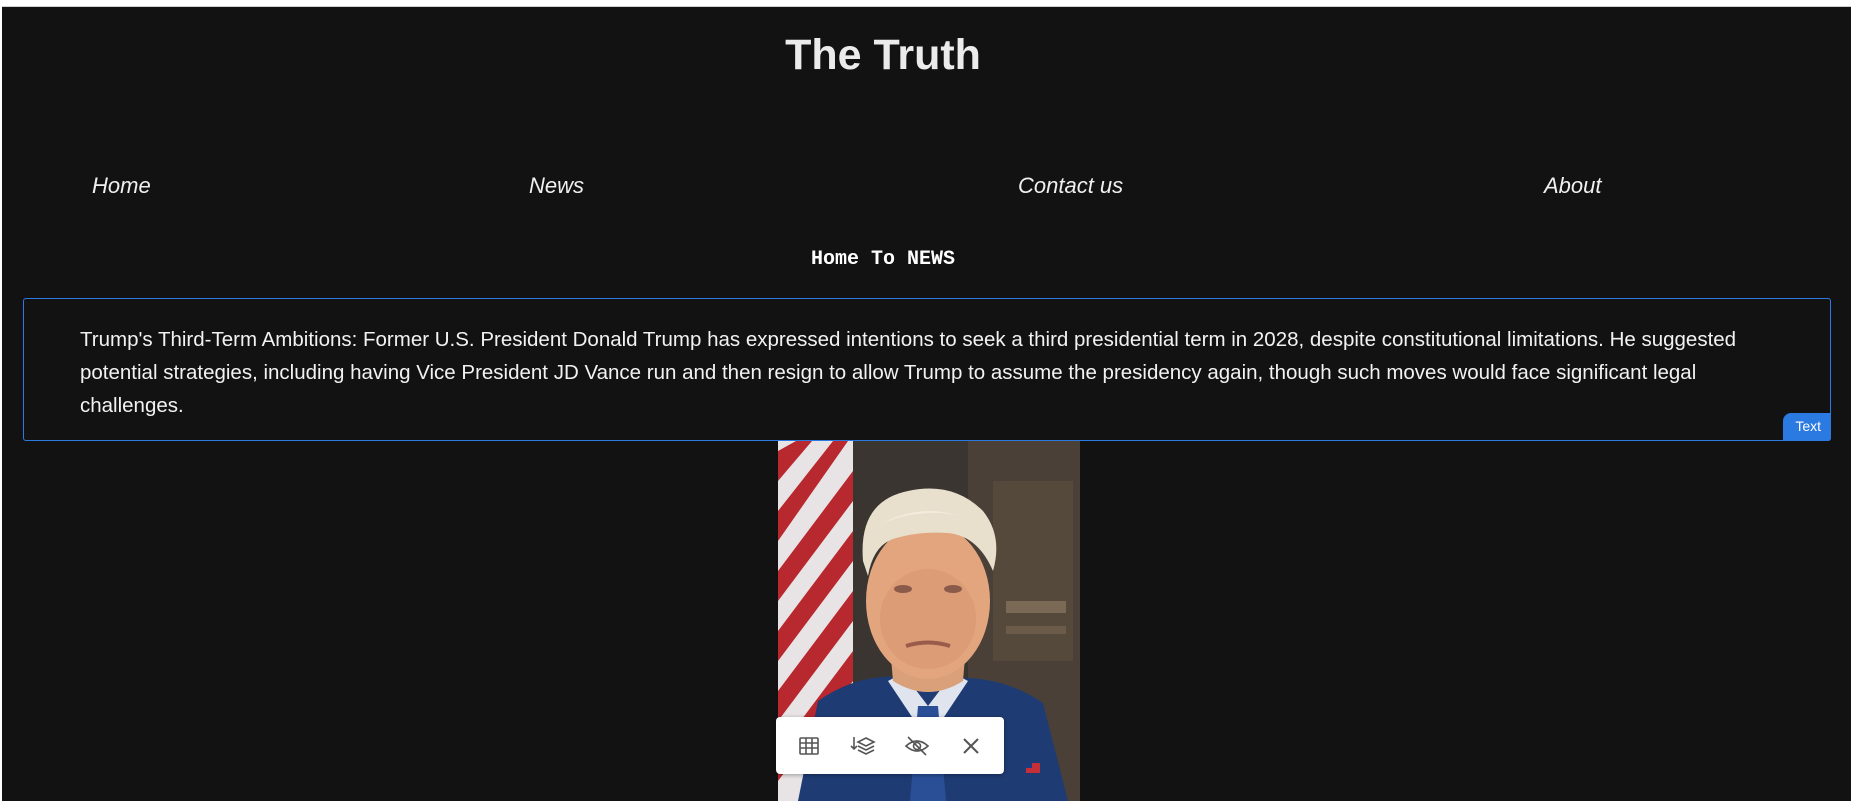 Image resolution: width=1851 pixels, height=803 pixels. I want to click on floating-toolbar, so click(890, 745).